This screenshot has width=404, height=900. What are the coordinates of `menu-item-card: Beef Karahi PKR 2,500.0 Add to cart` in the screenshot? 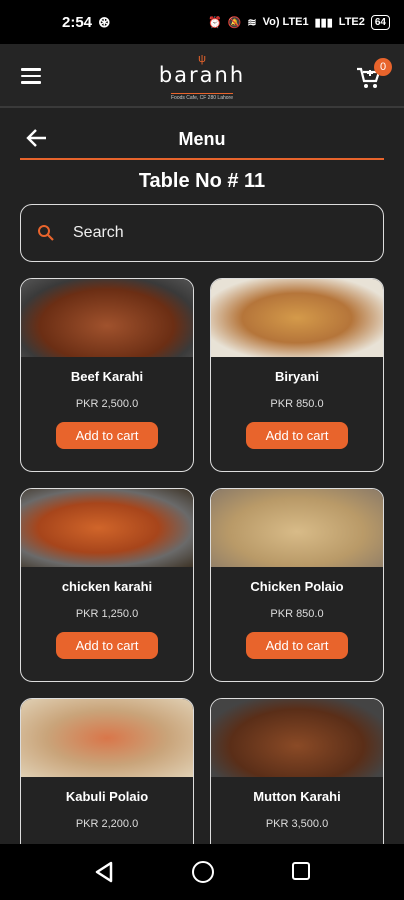 It's located at (107, 375).